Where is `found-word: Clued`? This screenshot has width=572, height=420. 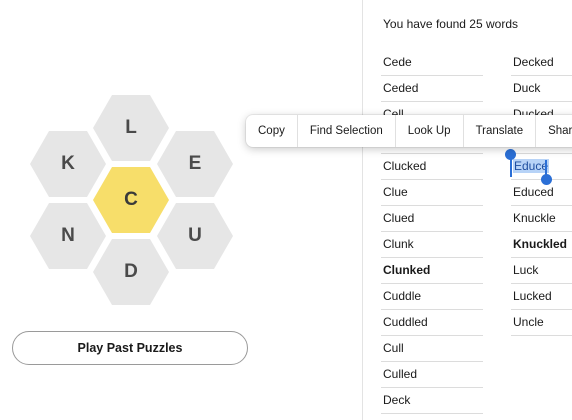 found-word: Clued is located at coordinates (432, 219).